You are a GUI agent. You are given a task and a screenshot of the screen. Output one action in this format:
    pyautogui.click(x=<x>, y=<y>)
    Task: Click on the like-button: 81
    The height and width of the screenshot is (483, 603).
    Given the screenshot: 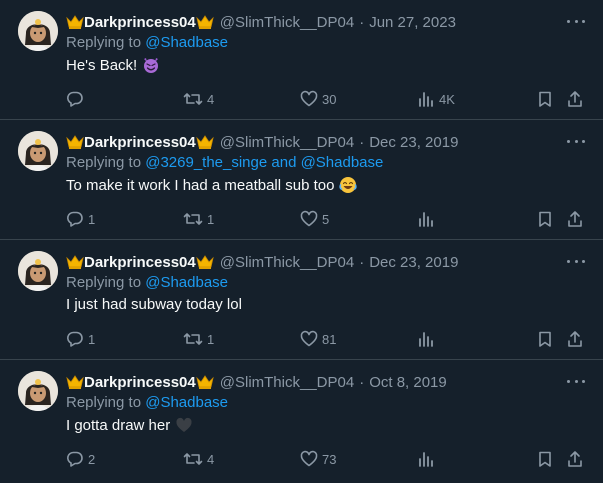 What is the action you would take?
    pyautogui.click(x=318, y=339)
    